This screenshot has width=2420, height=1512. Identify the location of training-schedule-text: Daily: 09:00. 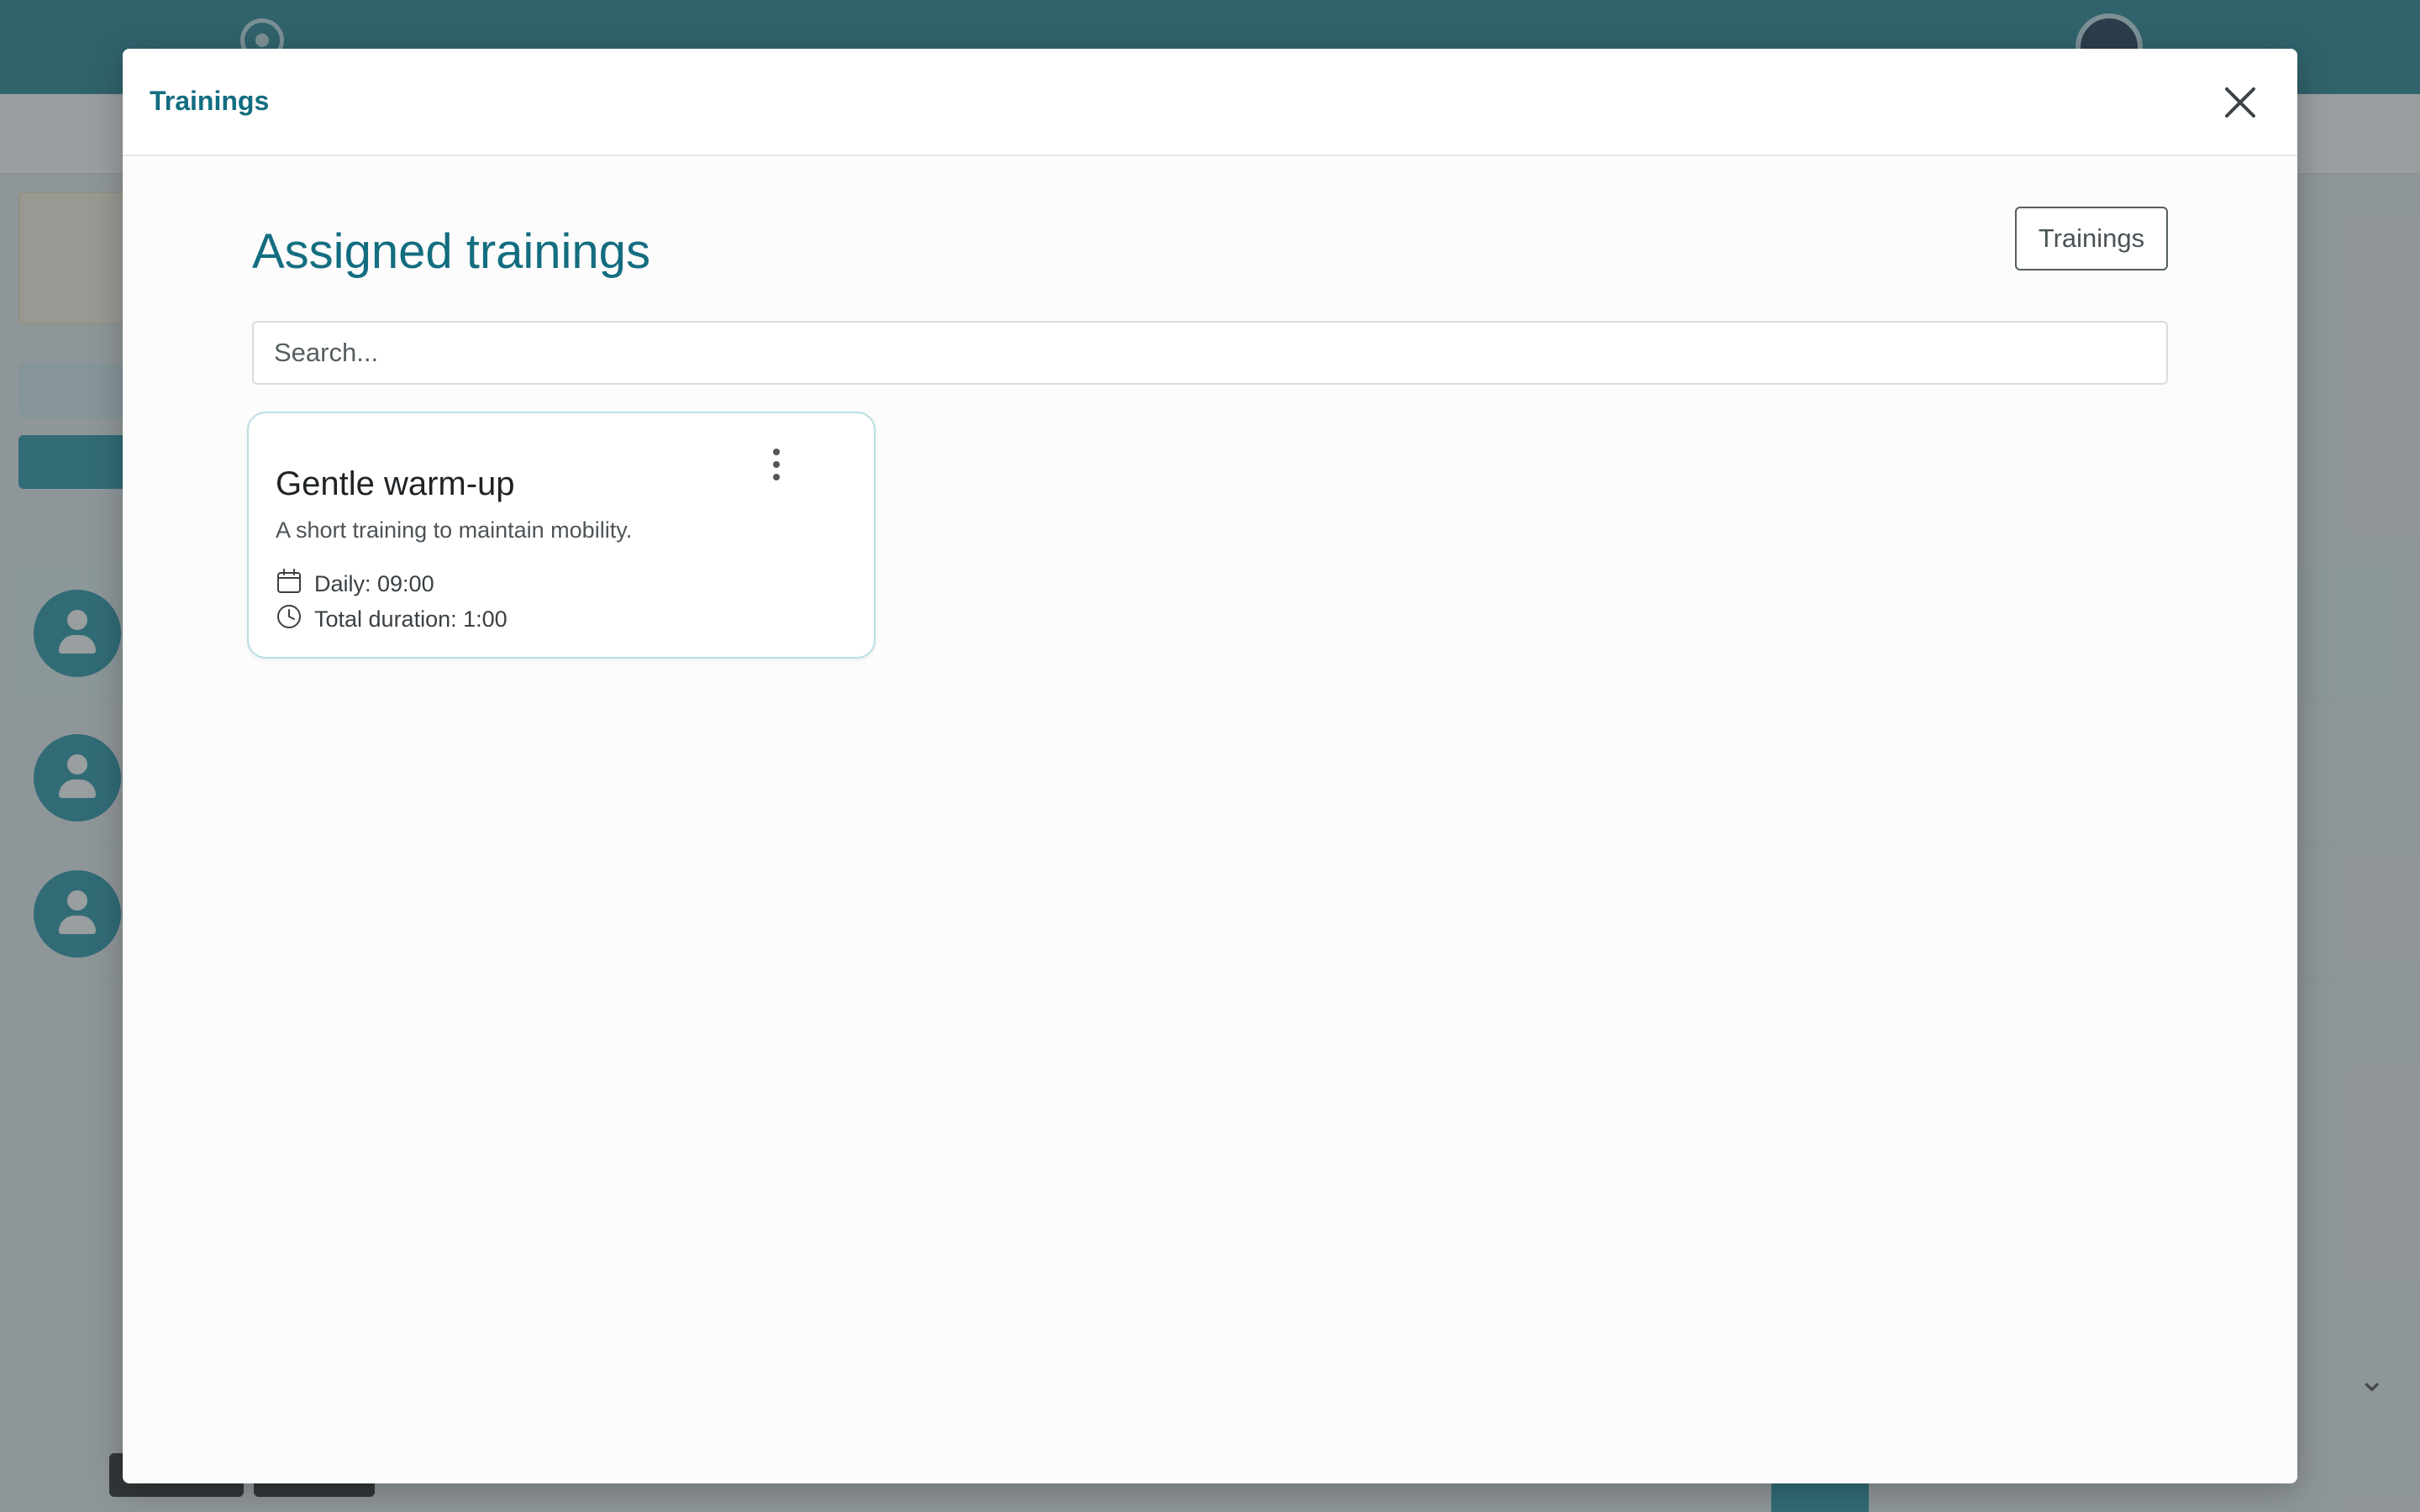
(374, 583).